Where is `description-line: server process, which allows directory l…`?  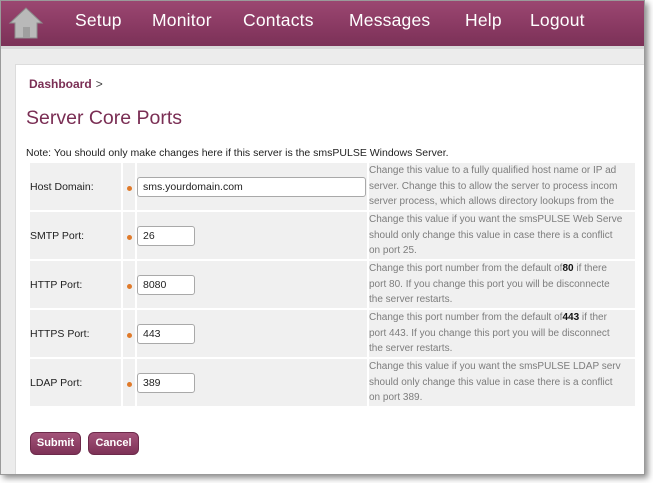 description-line: server process, which allows directory l… is located at coordinates (502, 202).